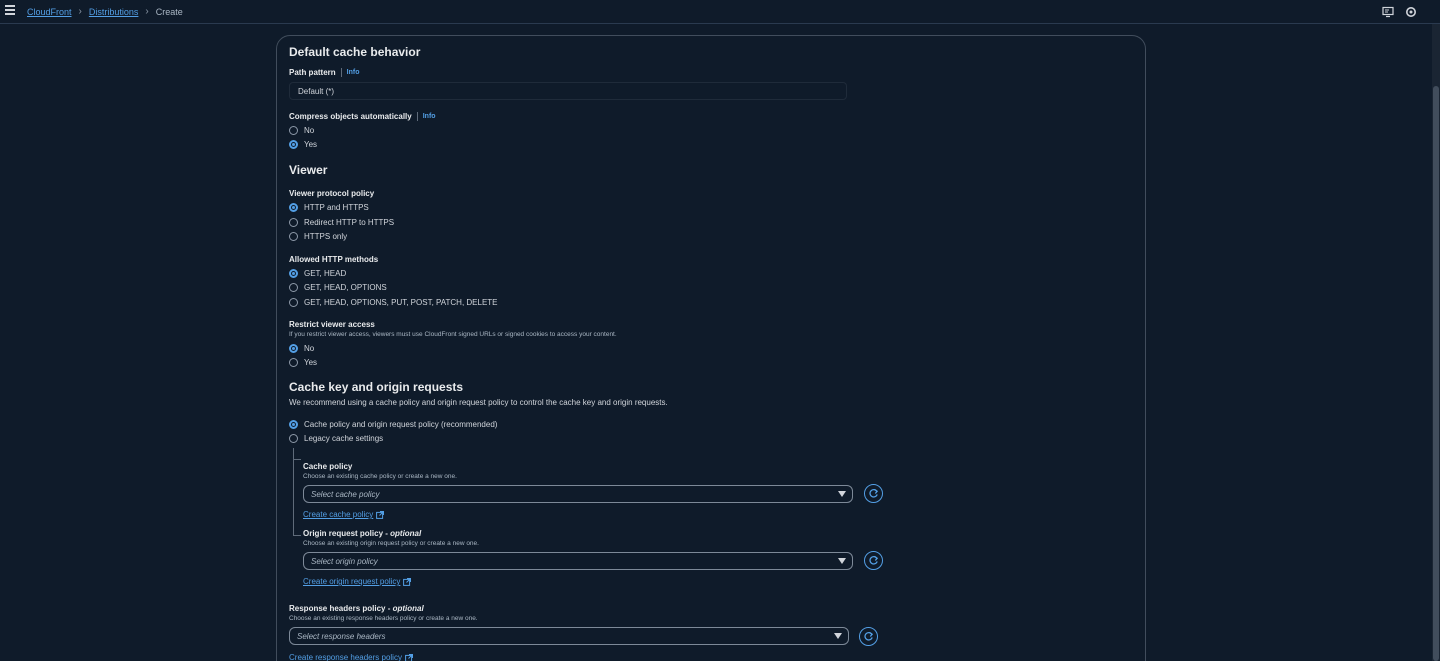  Describe the element at coordinates (49, 12) in the screenshot. I see `breadcrumb-cloudfront: CloudFront` at that location.